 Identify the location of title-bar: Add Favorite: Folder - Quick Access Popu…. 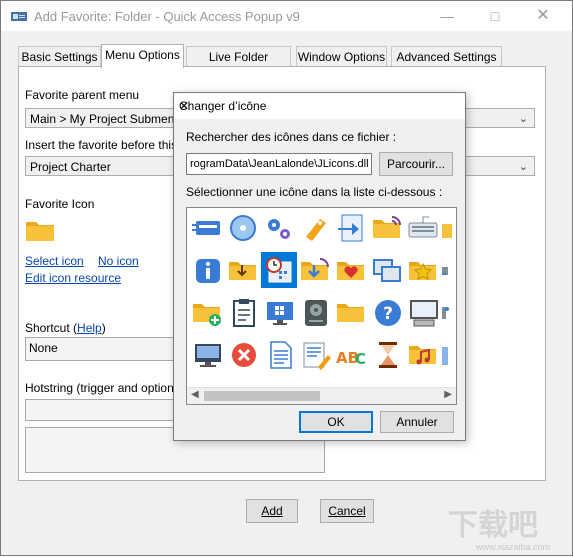
(286, 16).